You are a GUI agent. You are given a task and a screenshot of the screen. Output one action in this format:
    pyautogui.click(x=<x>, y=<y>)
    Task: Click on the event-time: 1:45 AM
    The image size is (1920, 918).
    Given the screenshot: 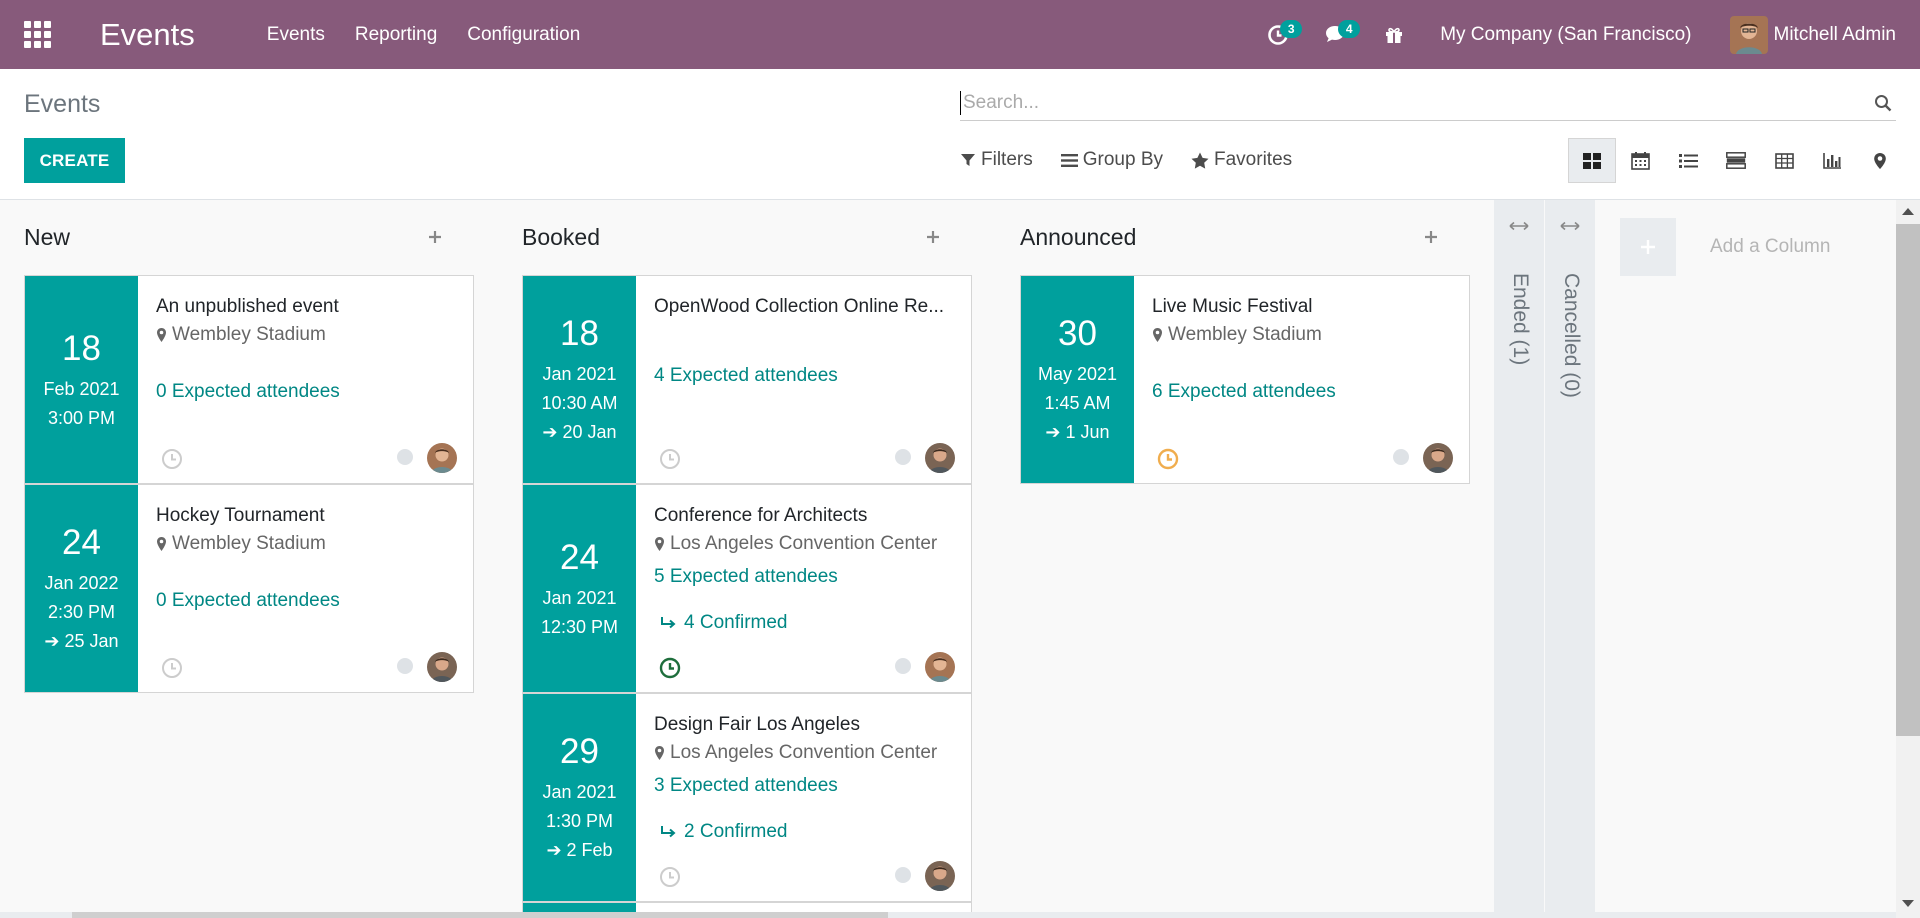 What is the action you would take?
    pyautogui.click(x=1077, y=403)
    